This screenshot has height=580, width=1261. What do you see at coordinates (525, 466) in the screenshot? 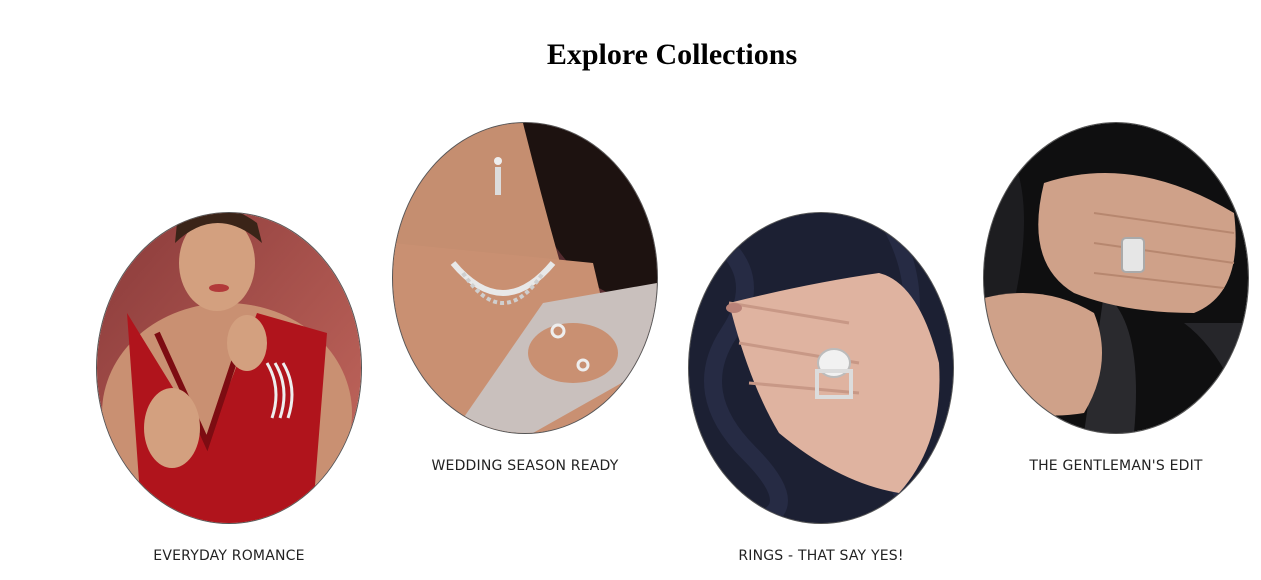
I see `collection-label: WEDDING SEASON READY` at bounding box center [525, 466].